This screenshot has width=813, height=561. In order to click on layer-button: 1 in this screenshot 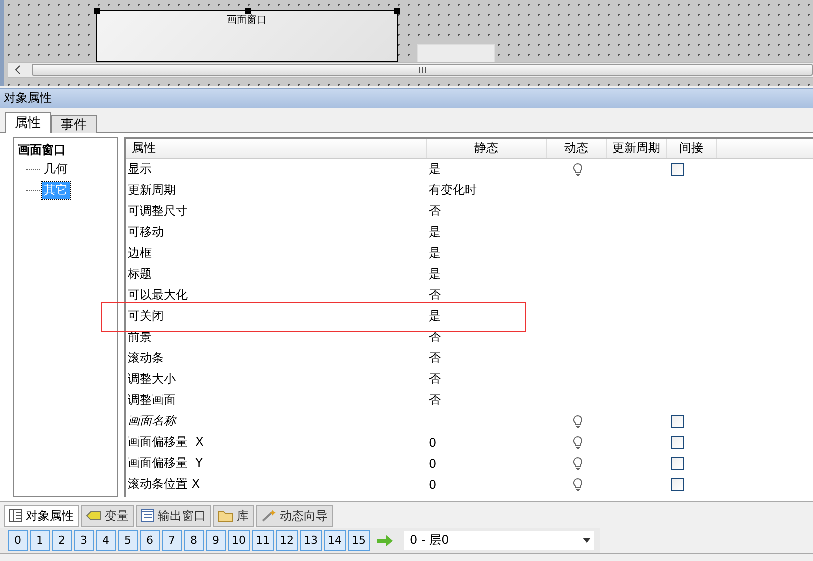, I will do `click(40, 540)`.